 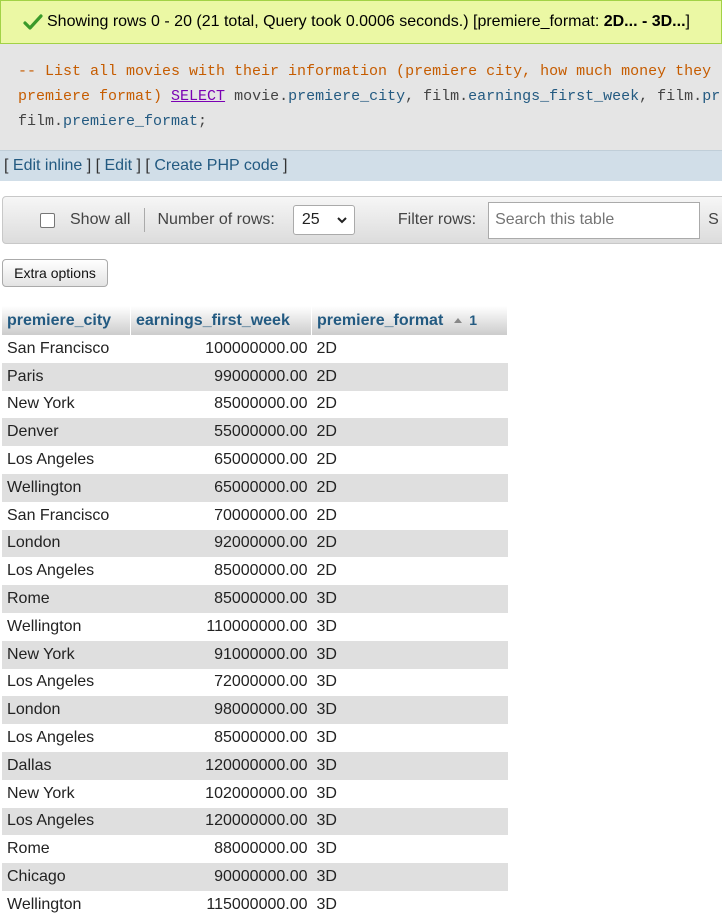 I want to click on table-row: Wellington 65000000.00 2D, so click(x=255, y=487).